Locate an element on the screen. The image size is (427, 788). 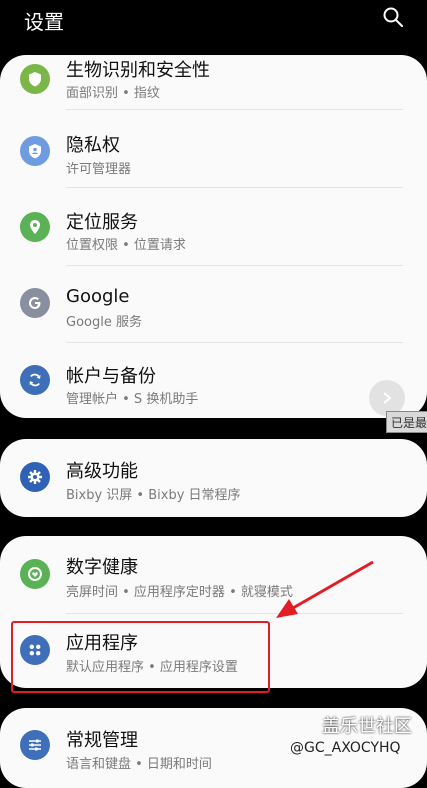
highlight-box is located at coordinates (140, 657).